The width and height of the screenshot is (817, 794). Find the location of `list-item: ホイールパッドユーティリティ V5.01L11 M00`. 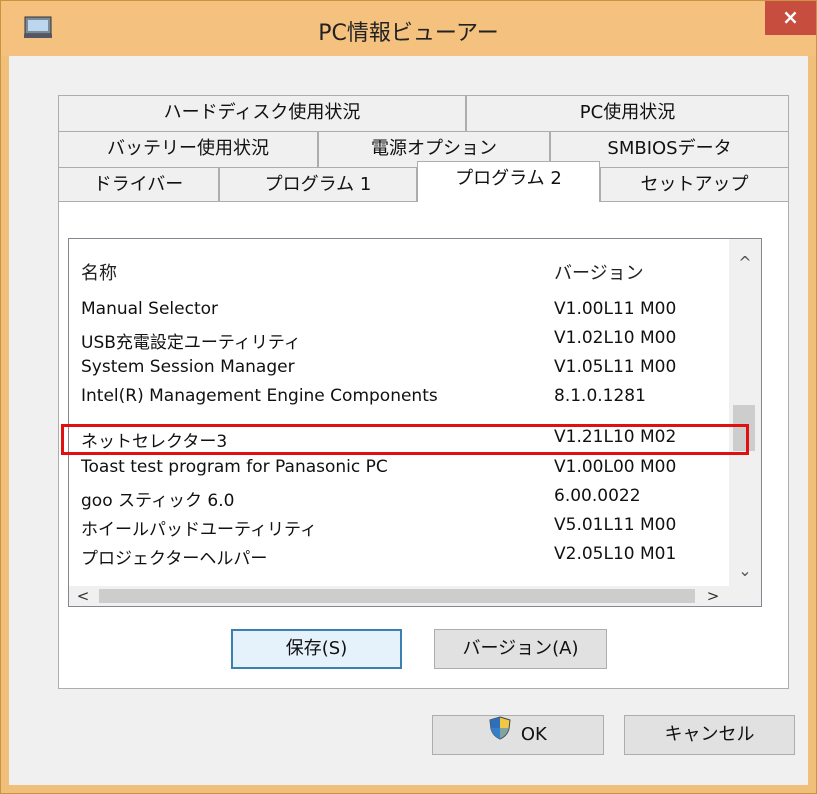

list-item: ホイールパッドユーティリティ V5.01L11 M00 is located at coordinates (394, 527).